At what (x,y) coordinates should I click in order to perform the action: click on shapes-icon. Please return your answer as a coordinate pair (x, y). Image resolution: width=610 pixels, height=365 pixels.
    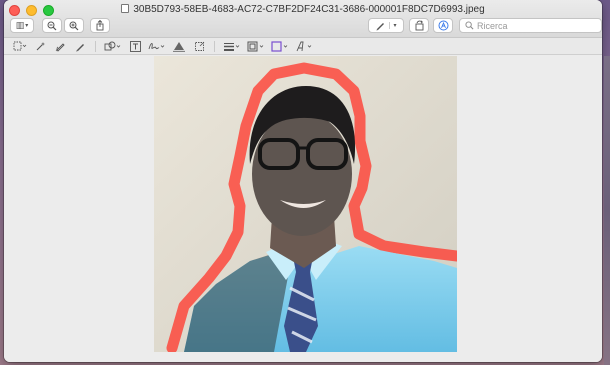
    Looking at the image, I should click on (112, 45).